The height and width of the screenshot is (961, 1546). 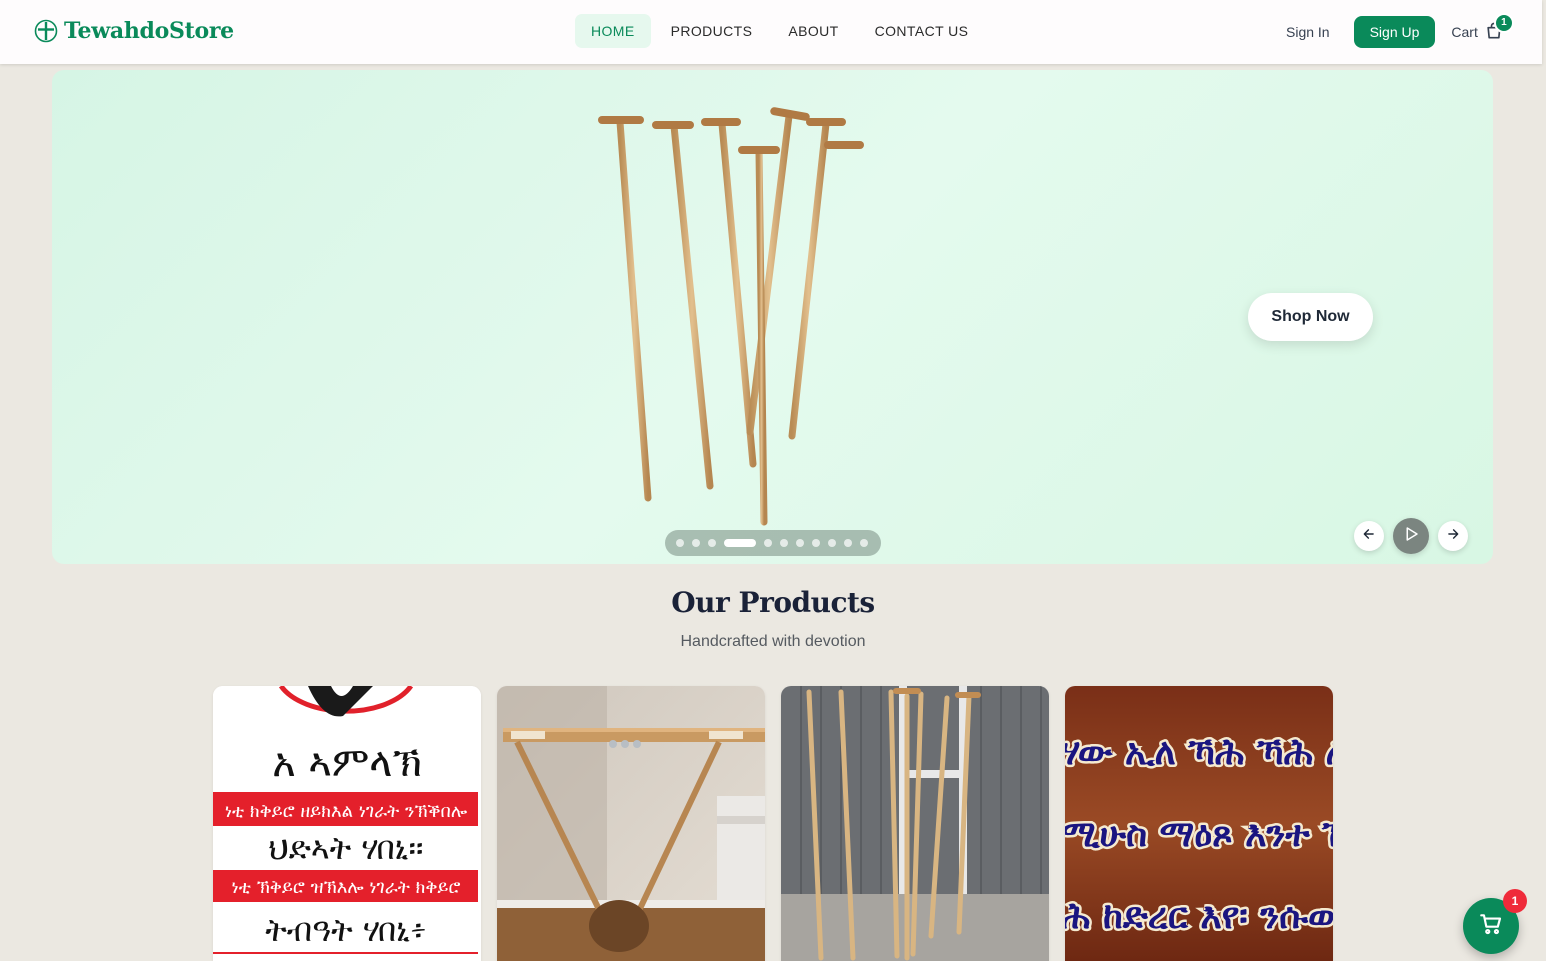 What do you see at coordinates (613, 31) in the screenshot?
I see `nav-home: HOME` at bounding box center [613, 31].